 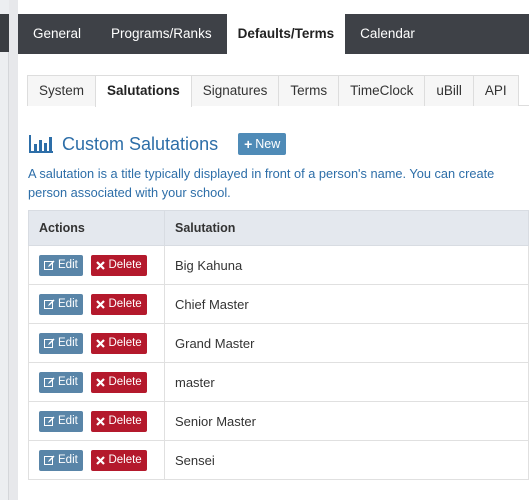 What do you see at coordinates (41, 144) in the screenshot?
I see `bar-chart-icon` at bounding box center [41, 144].